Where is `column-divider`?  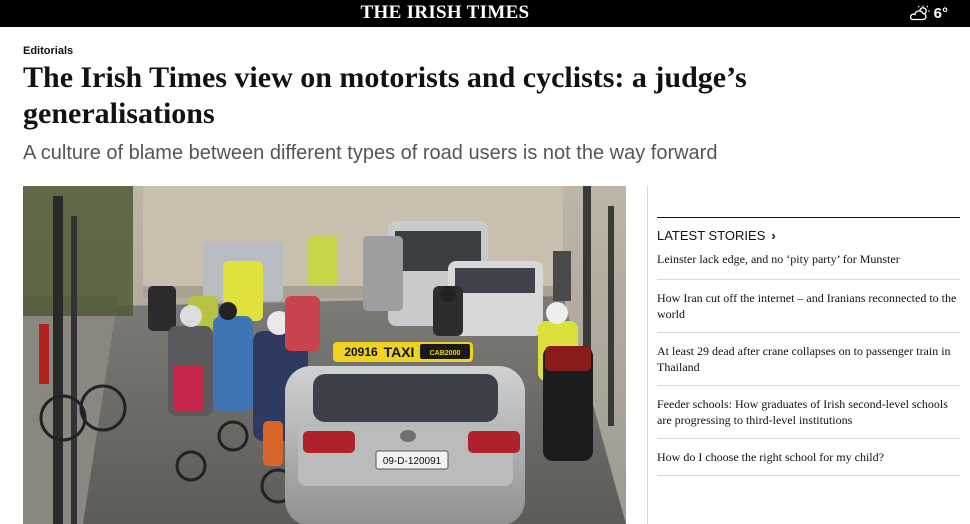 column-divider is located at coordinates (647, 355).